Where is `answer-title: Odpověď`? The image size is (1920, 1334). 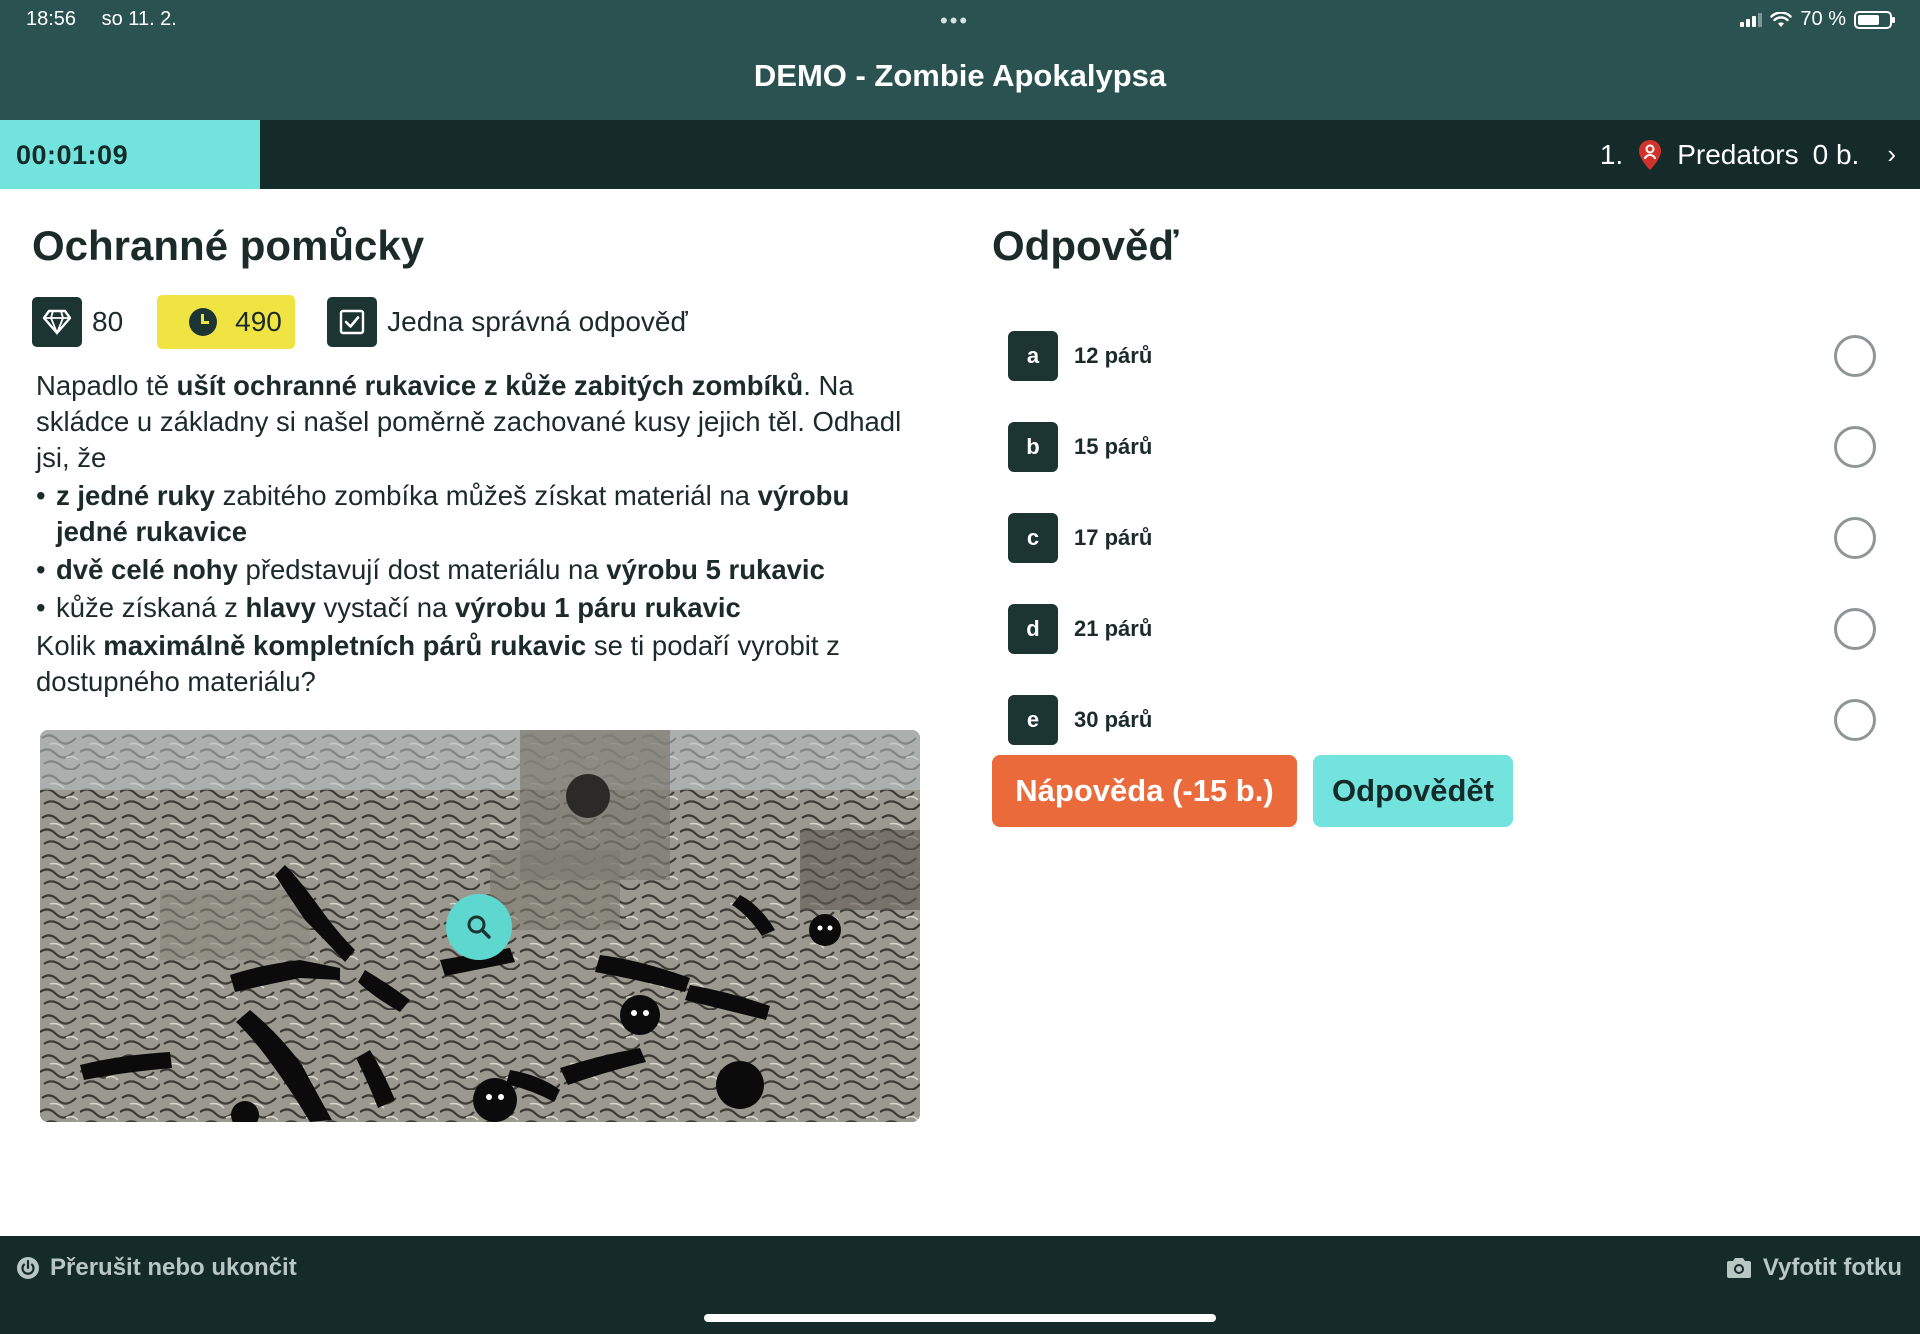 answer-title: Odpověď is located at coordinates (1085, 245).